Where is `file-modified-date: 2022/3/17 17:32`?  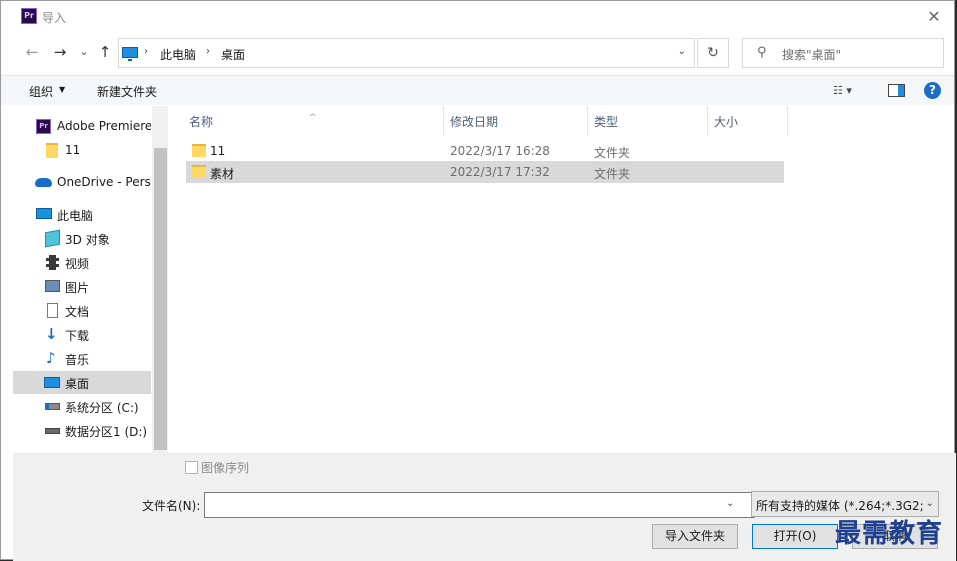 file-modified-date: 2022/3/17 17:32 is located at coordinates (500, 172).